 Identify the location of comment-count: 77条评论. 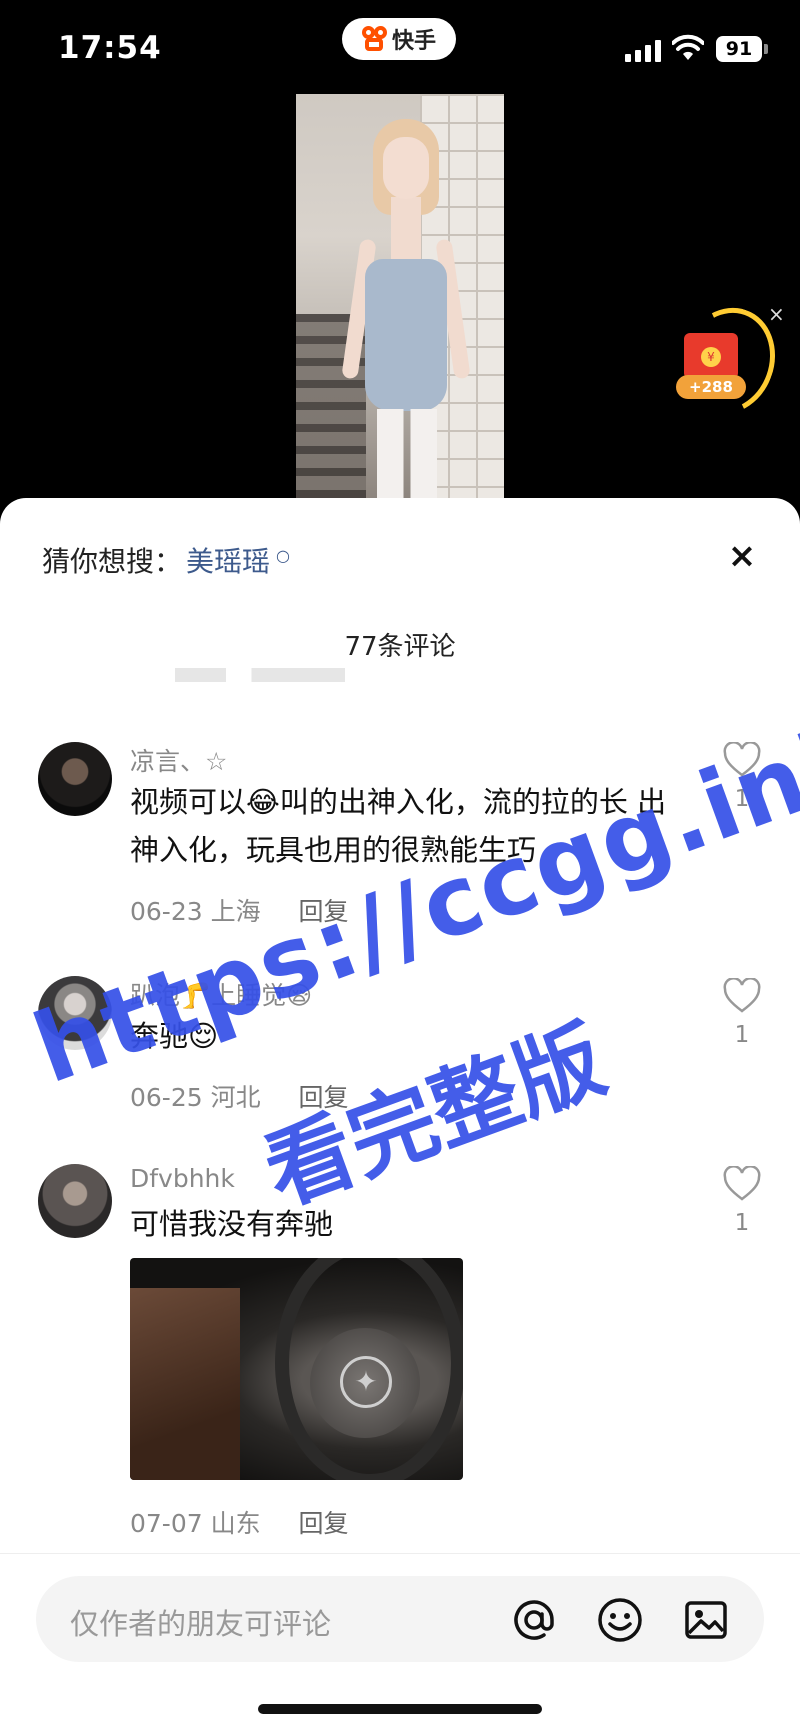
(400, 647).